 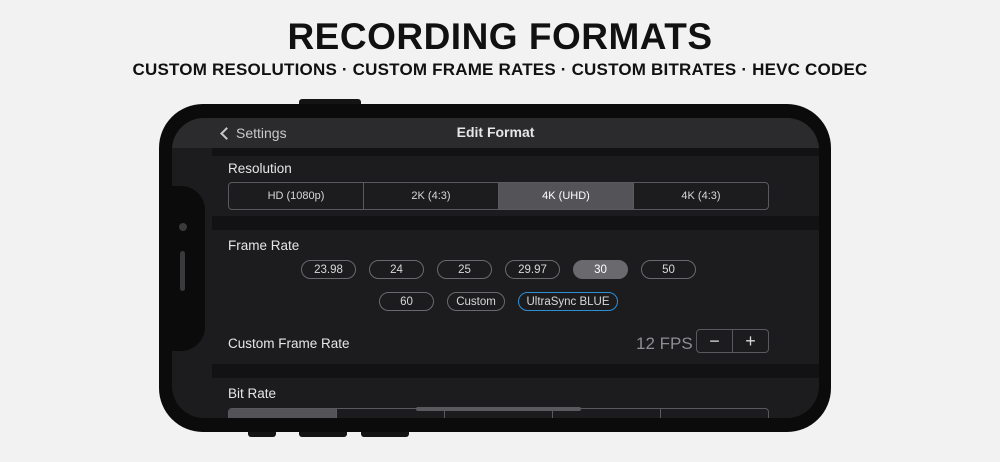 I want to click on frame-rate-25: 25, so click(x=464, y=269).